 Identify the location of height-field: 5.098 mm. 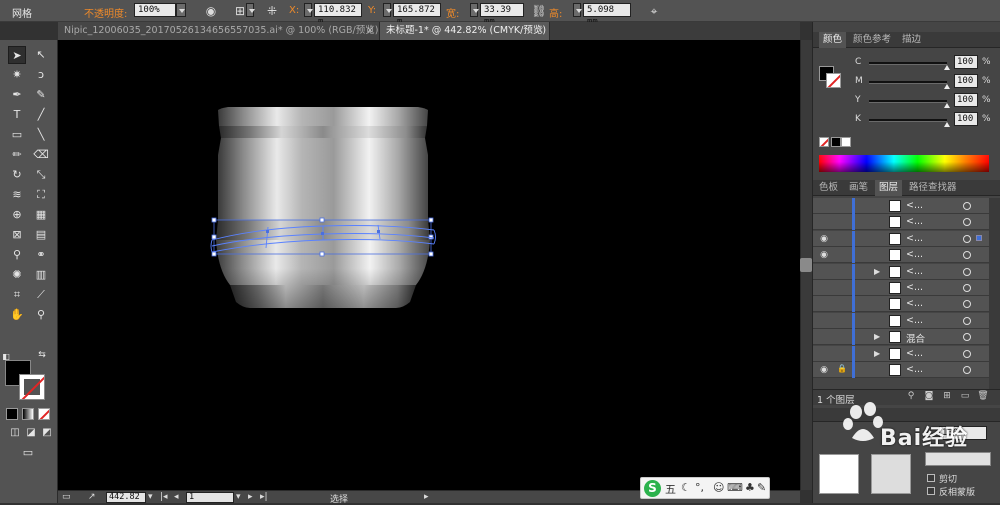
(607, 15).